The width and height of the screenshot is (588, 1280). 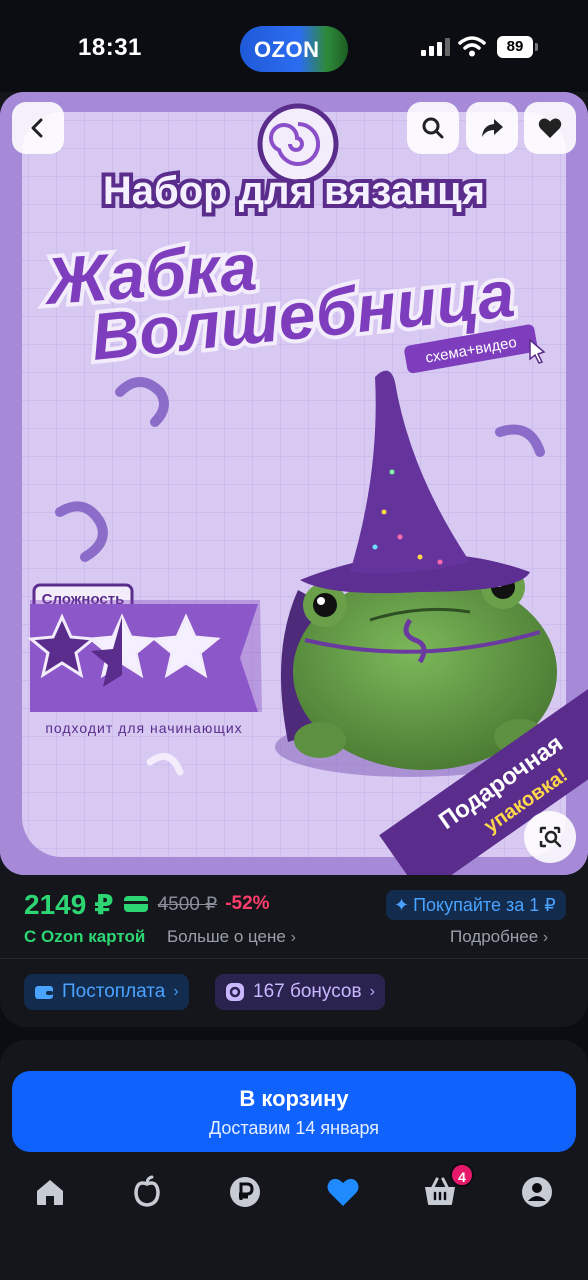 I want to click on details-link: Подробнее ›, so click(x=499, y=937).